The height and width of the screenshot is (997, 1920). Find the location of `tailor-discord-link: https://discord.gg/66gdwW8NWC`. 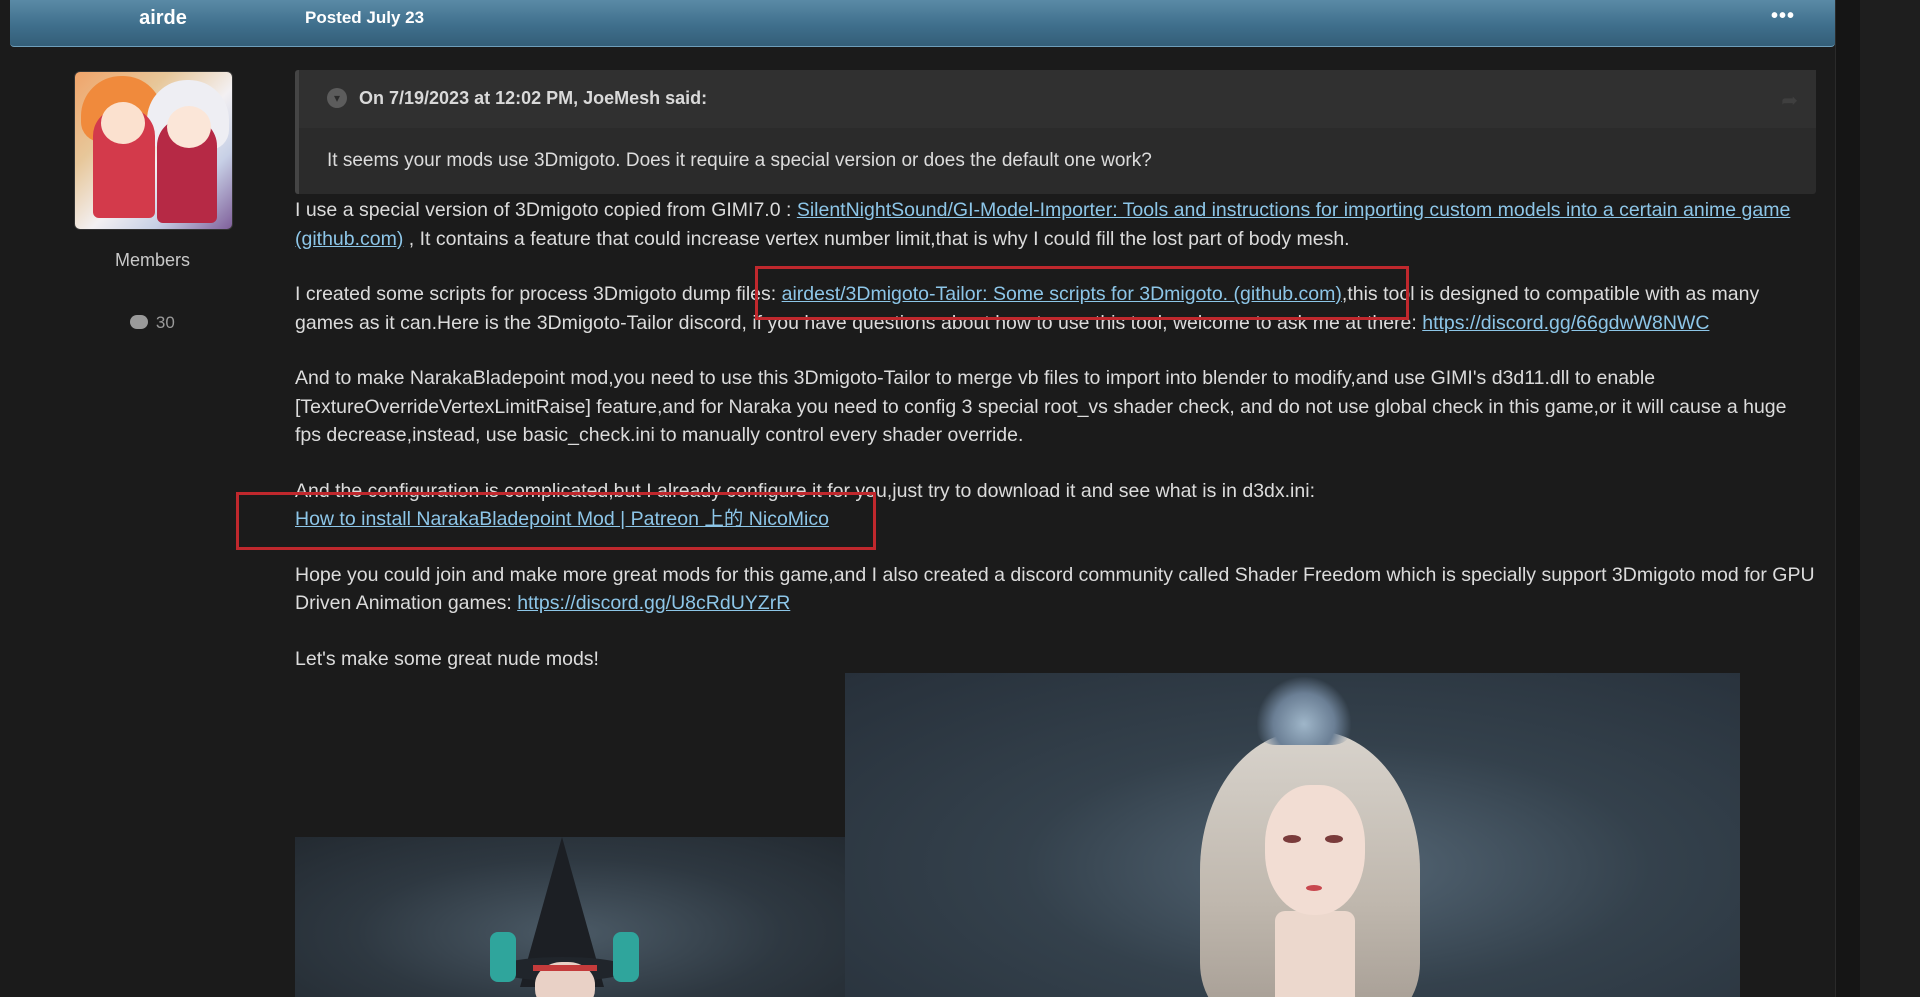

tailor-discord-link: https://discord.gg/66gdwW8NWC is located at coordinates (1565, 323).